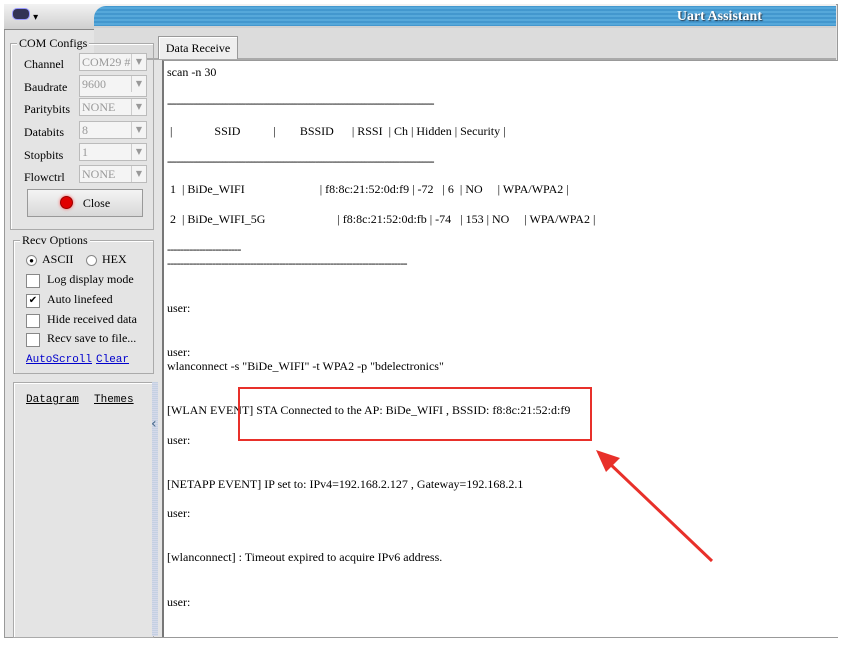  I want to click on annotation-arrow-icon, so click(655, 506).